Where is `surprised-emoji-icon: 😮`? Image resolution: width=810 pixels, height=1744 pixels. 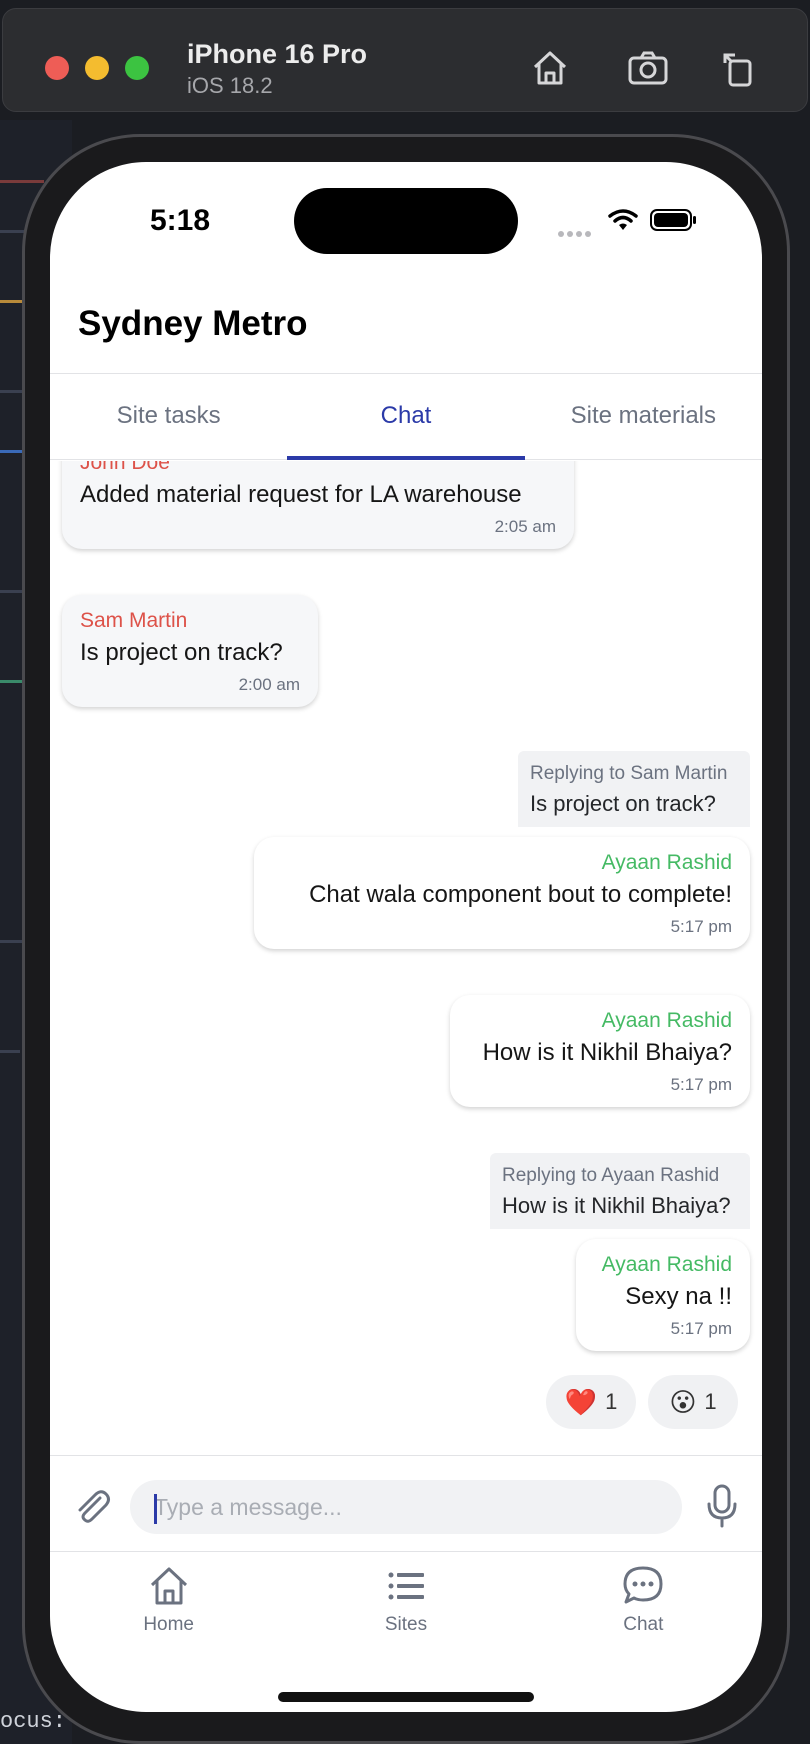 surprised-emoji-icon: 😮 is located at coordinates (683, 1401).